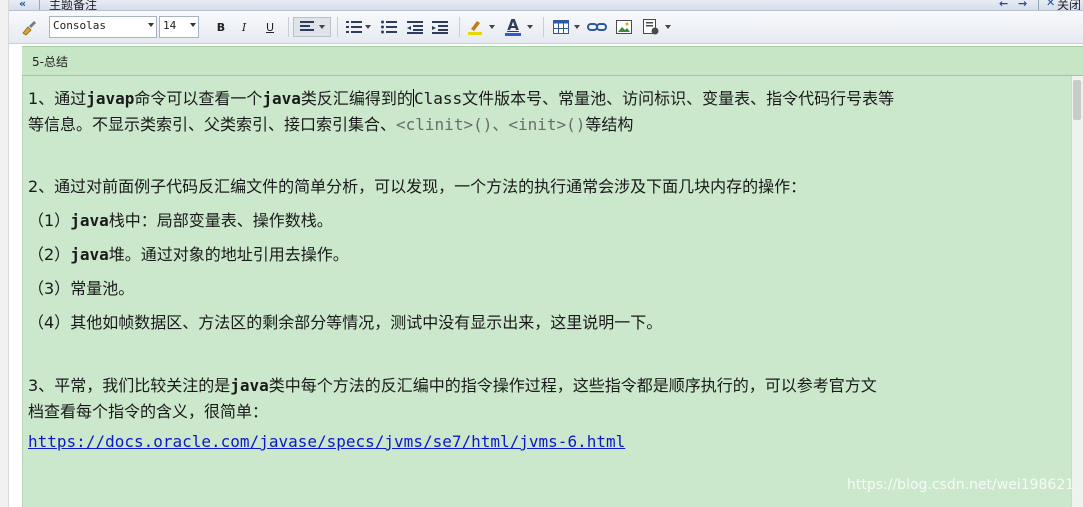  I want to click on list-number: （2）, so click(49, 254).